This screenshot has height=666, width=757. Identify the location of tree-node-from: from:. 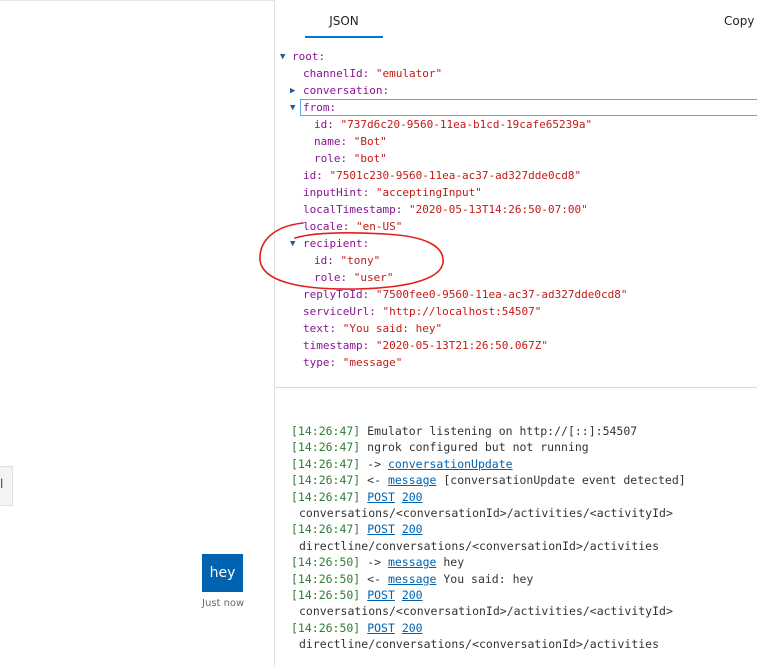
(319, 107).